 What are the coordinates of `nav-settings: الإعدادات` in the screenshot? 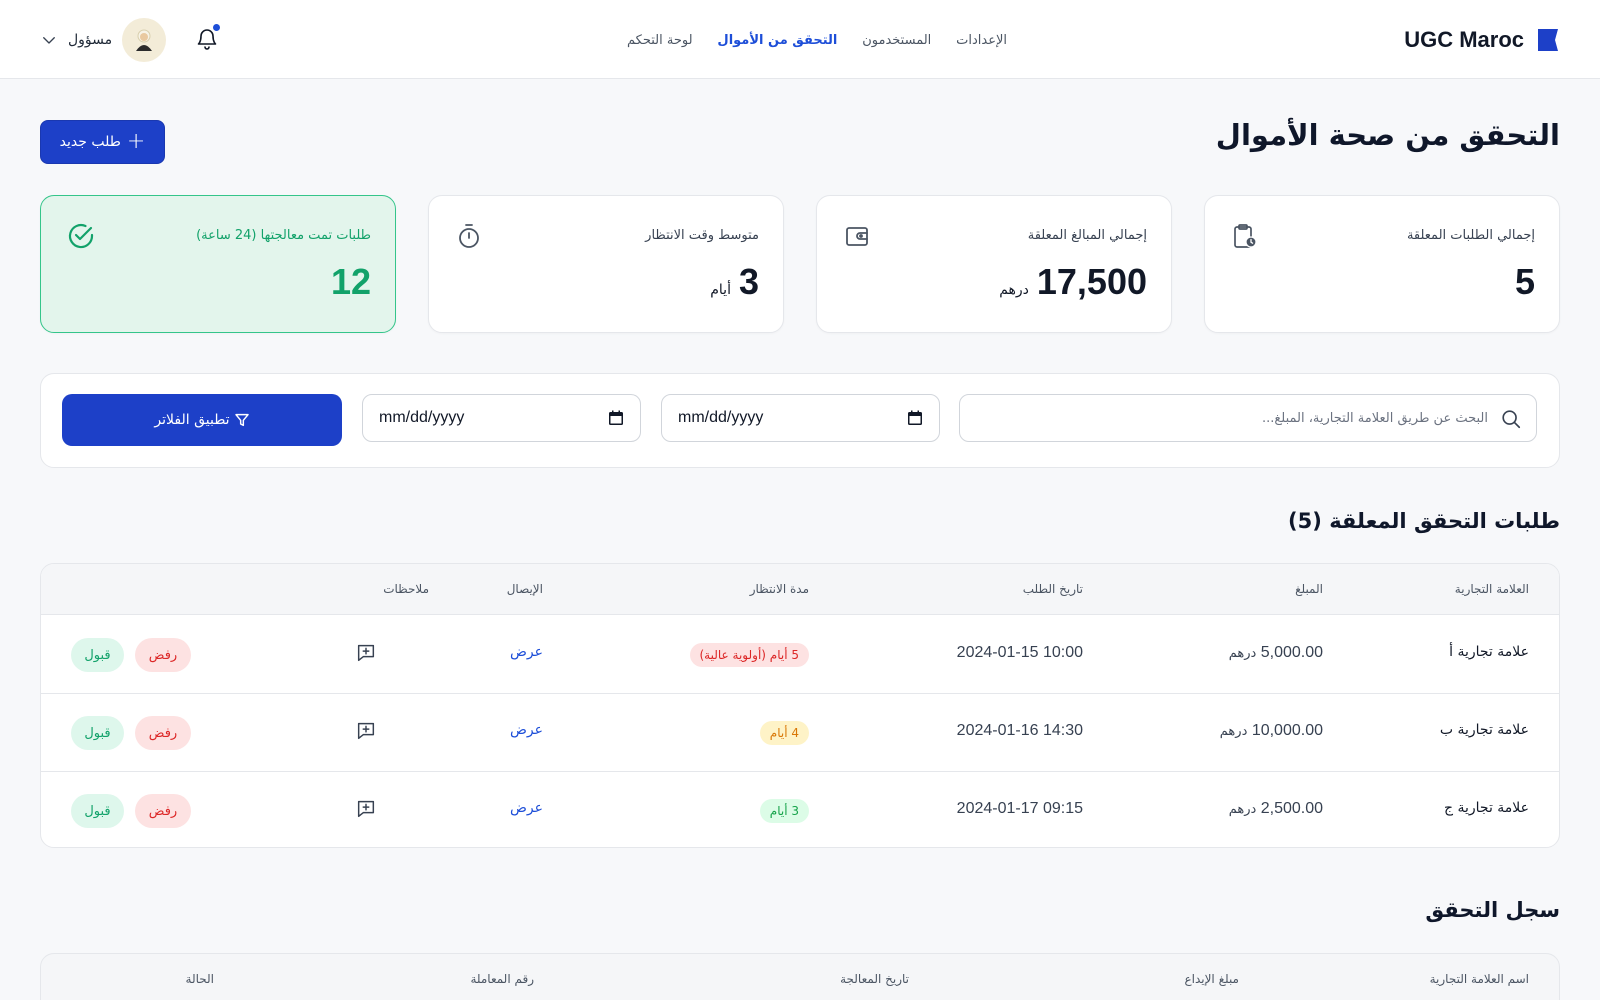 It's located at (981, 40).